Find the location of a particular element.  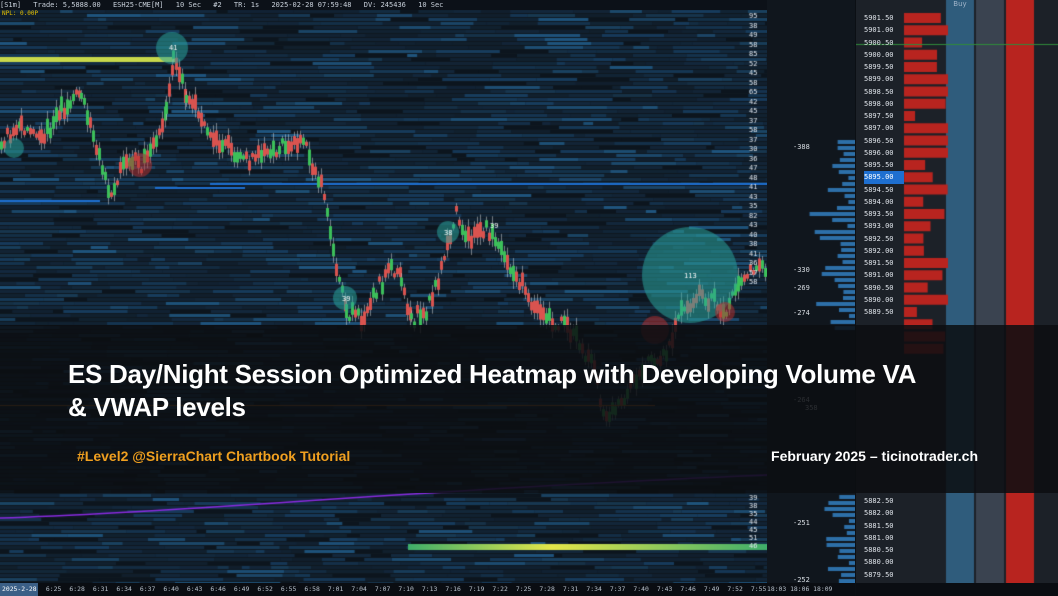

time-tick: 6:28 is located at coordinates (77, 589).